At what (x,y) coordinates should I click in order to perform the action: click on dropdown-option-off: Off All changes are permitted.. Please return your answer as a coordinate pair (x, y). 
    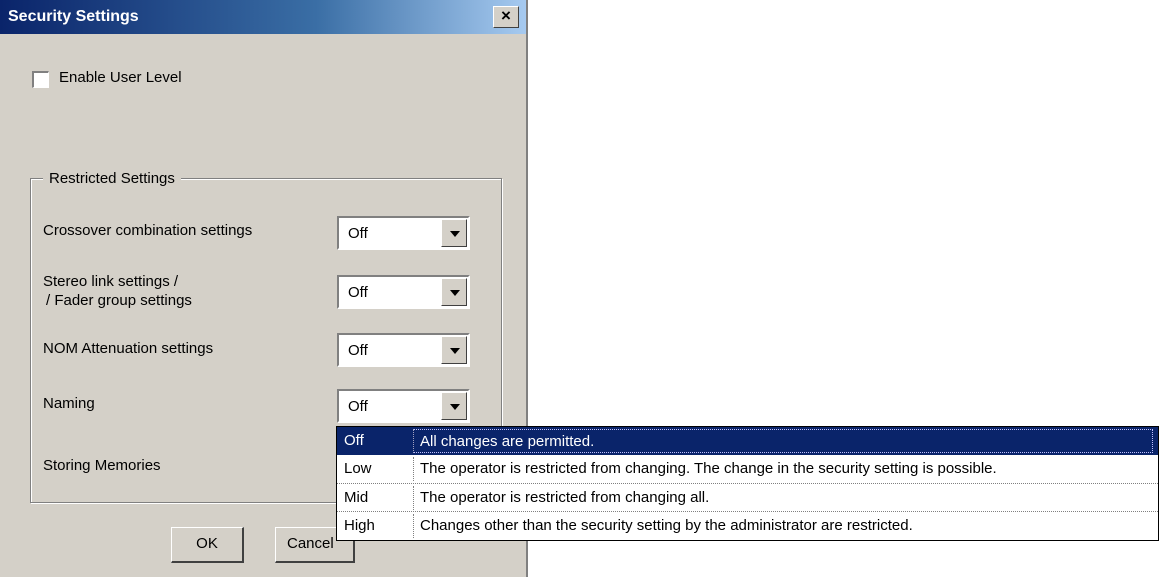
    Looking at the image, I should click on (747, 441).